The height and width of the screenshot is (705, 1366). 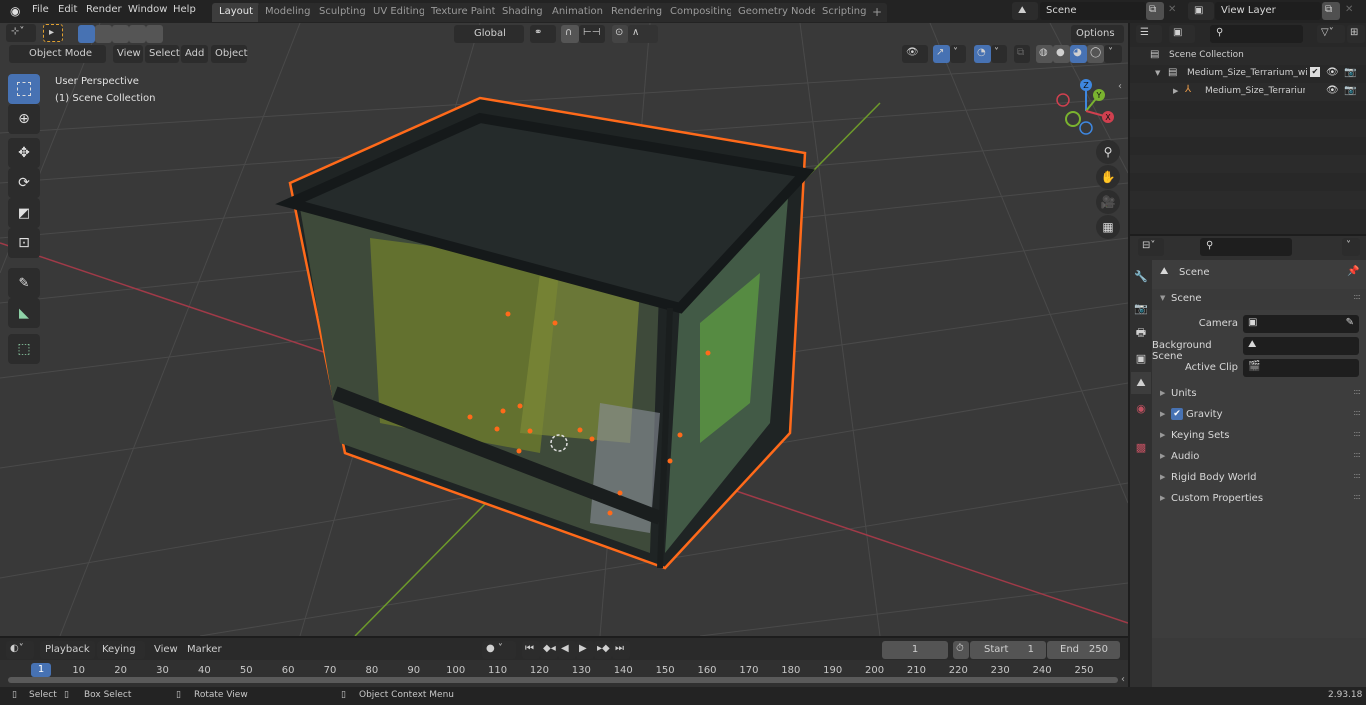 I want to click on prev-keyframe-button: ◆◂, so click(x=549, y=650).